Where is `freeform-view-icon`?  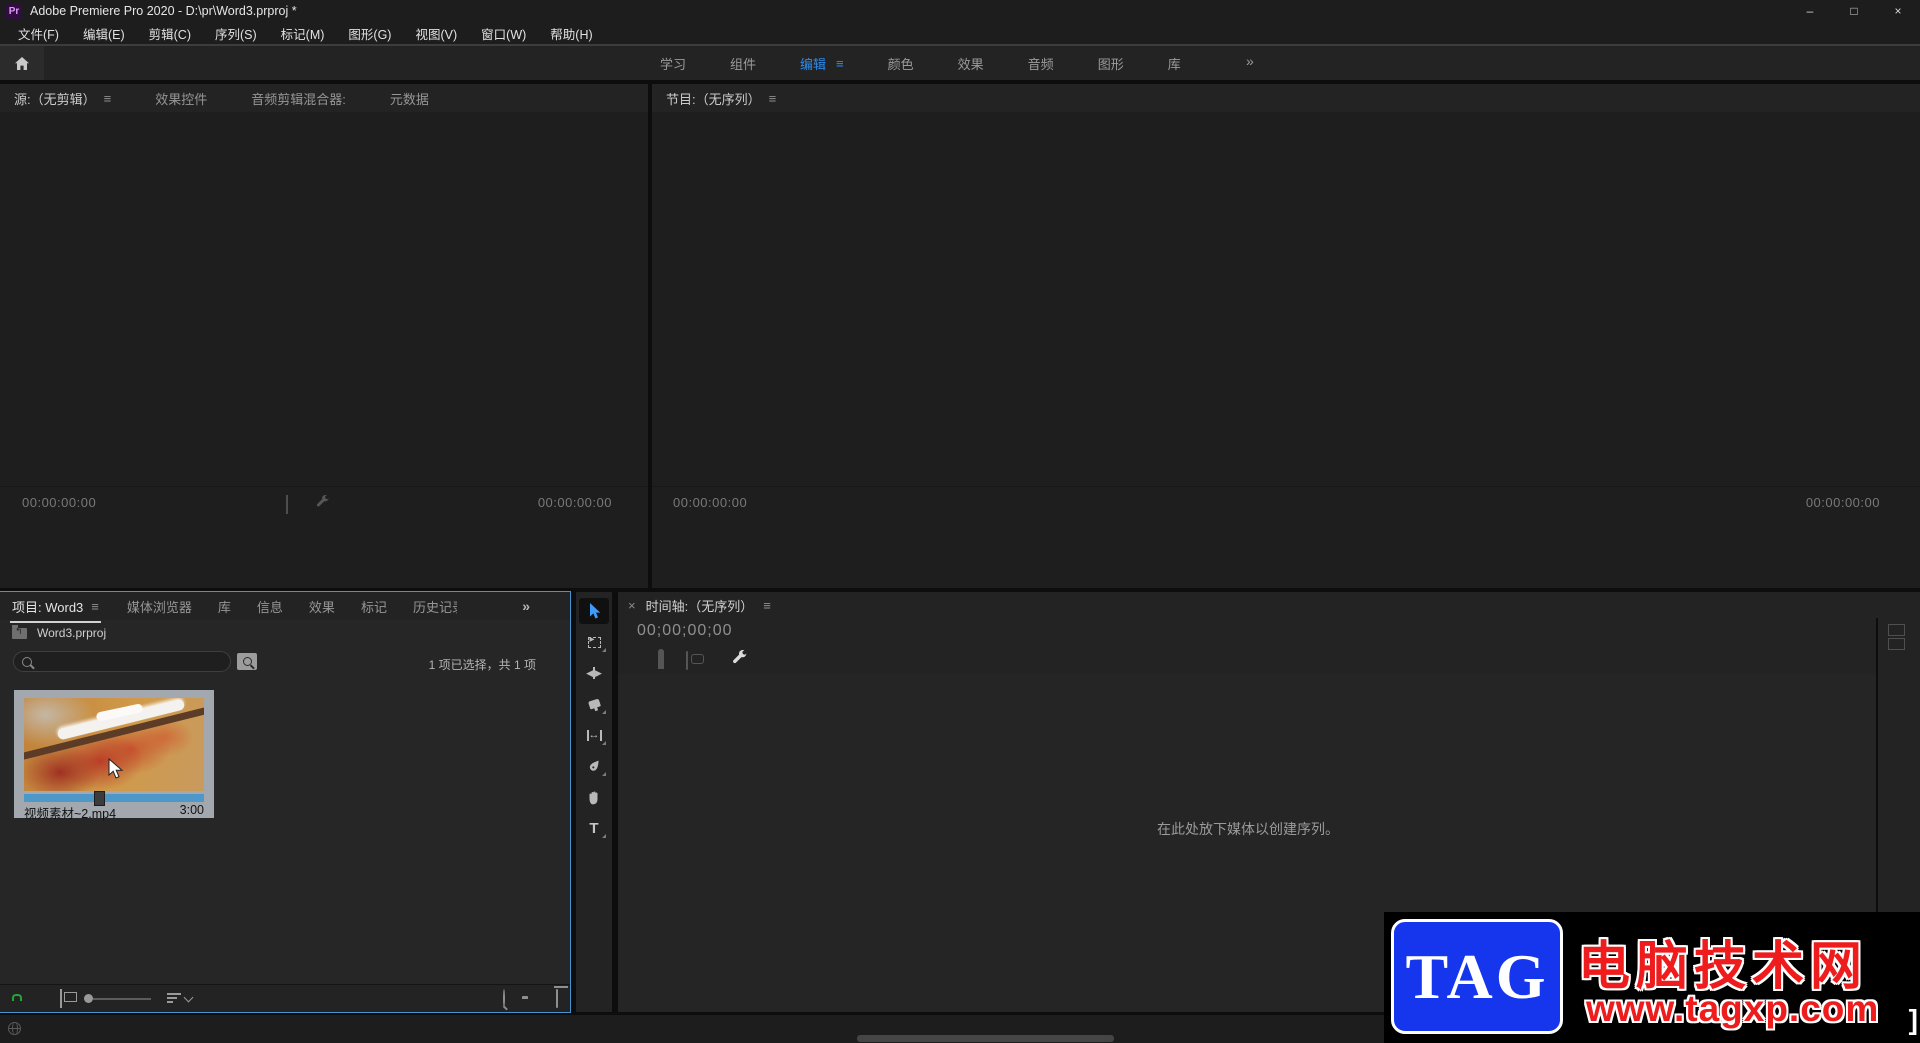 freeform-view-icon is located at coordinates (61, 998).